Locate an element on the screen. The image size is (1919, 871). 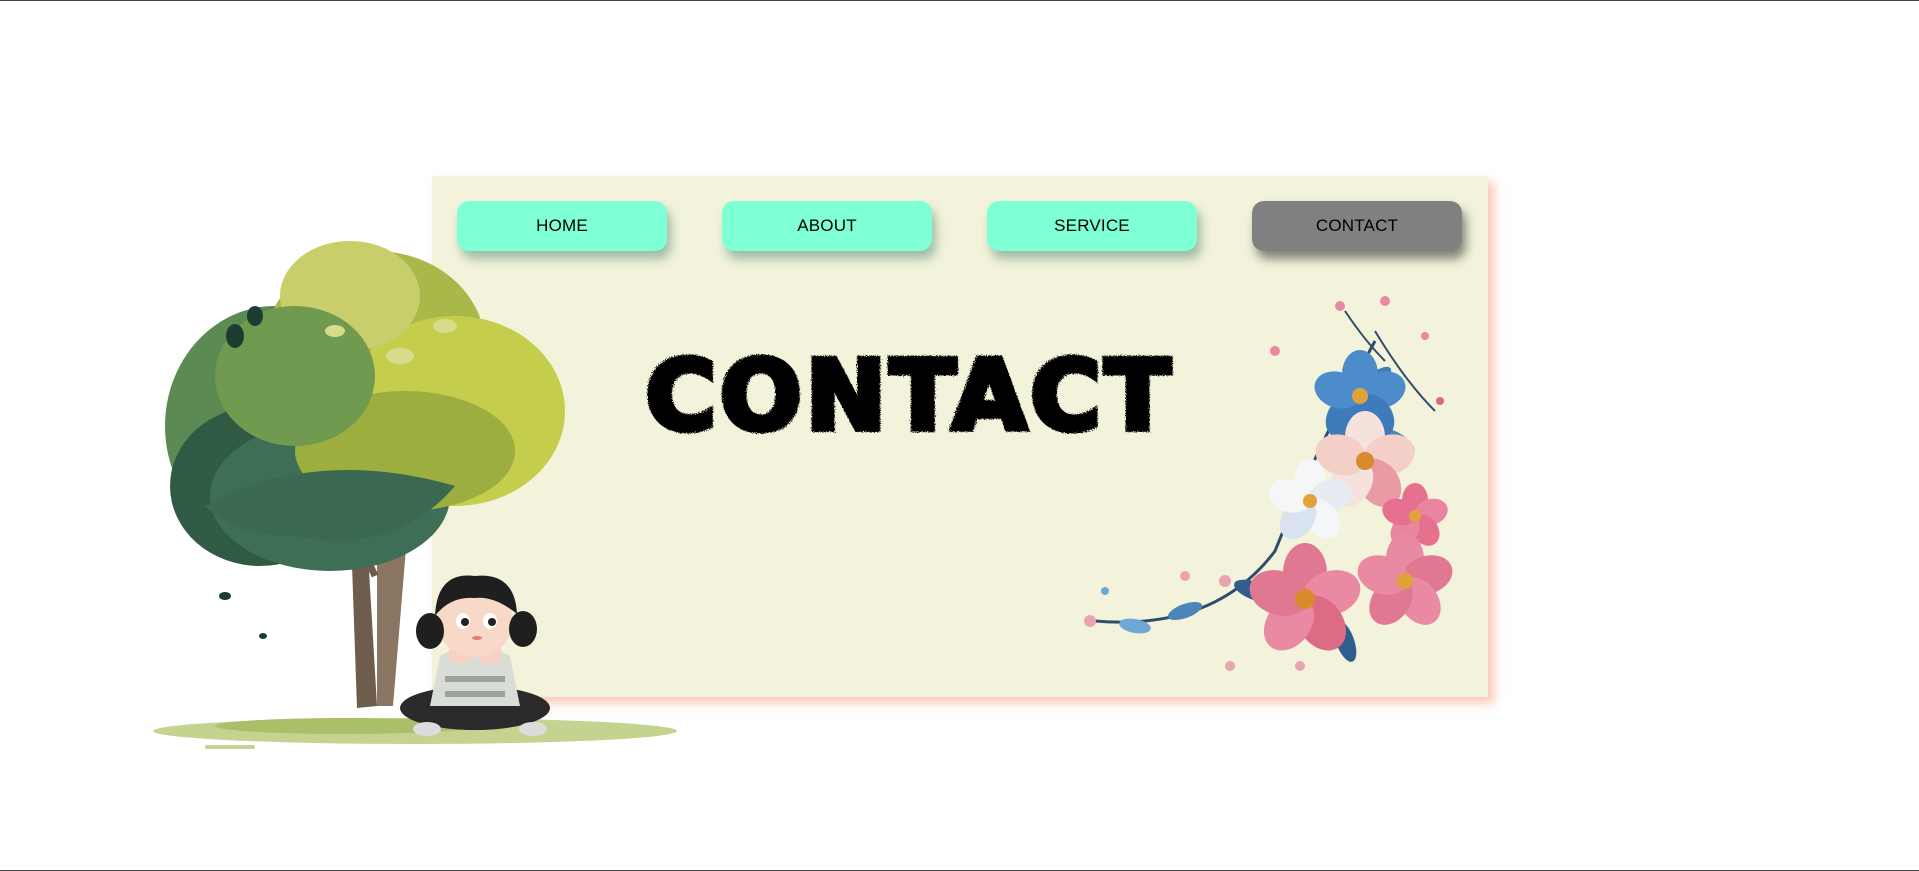
nav-contact-button: CONTACT is located at coordinates (1357, 226).